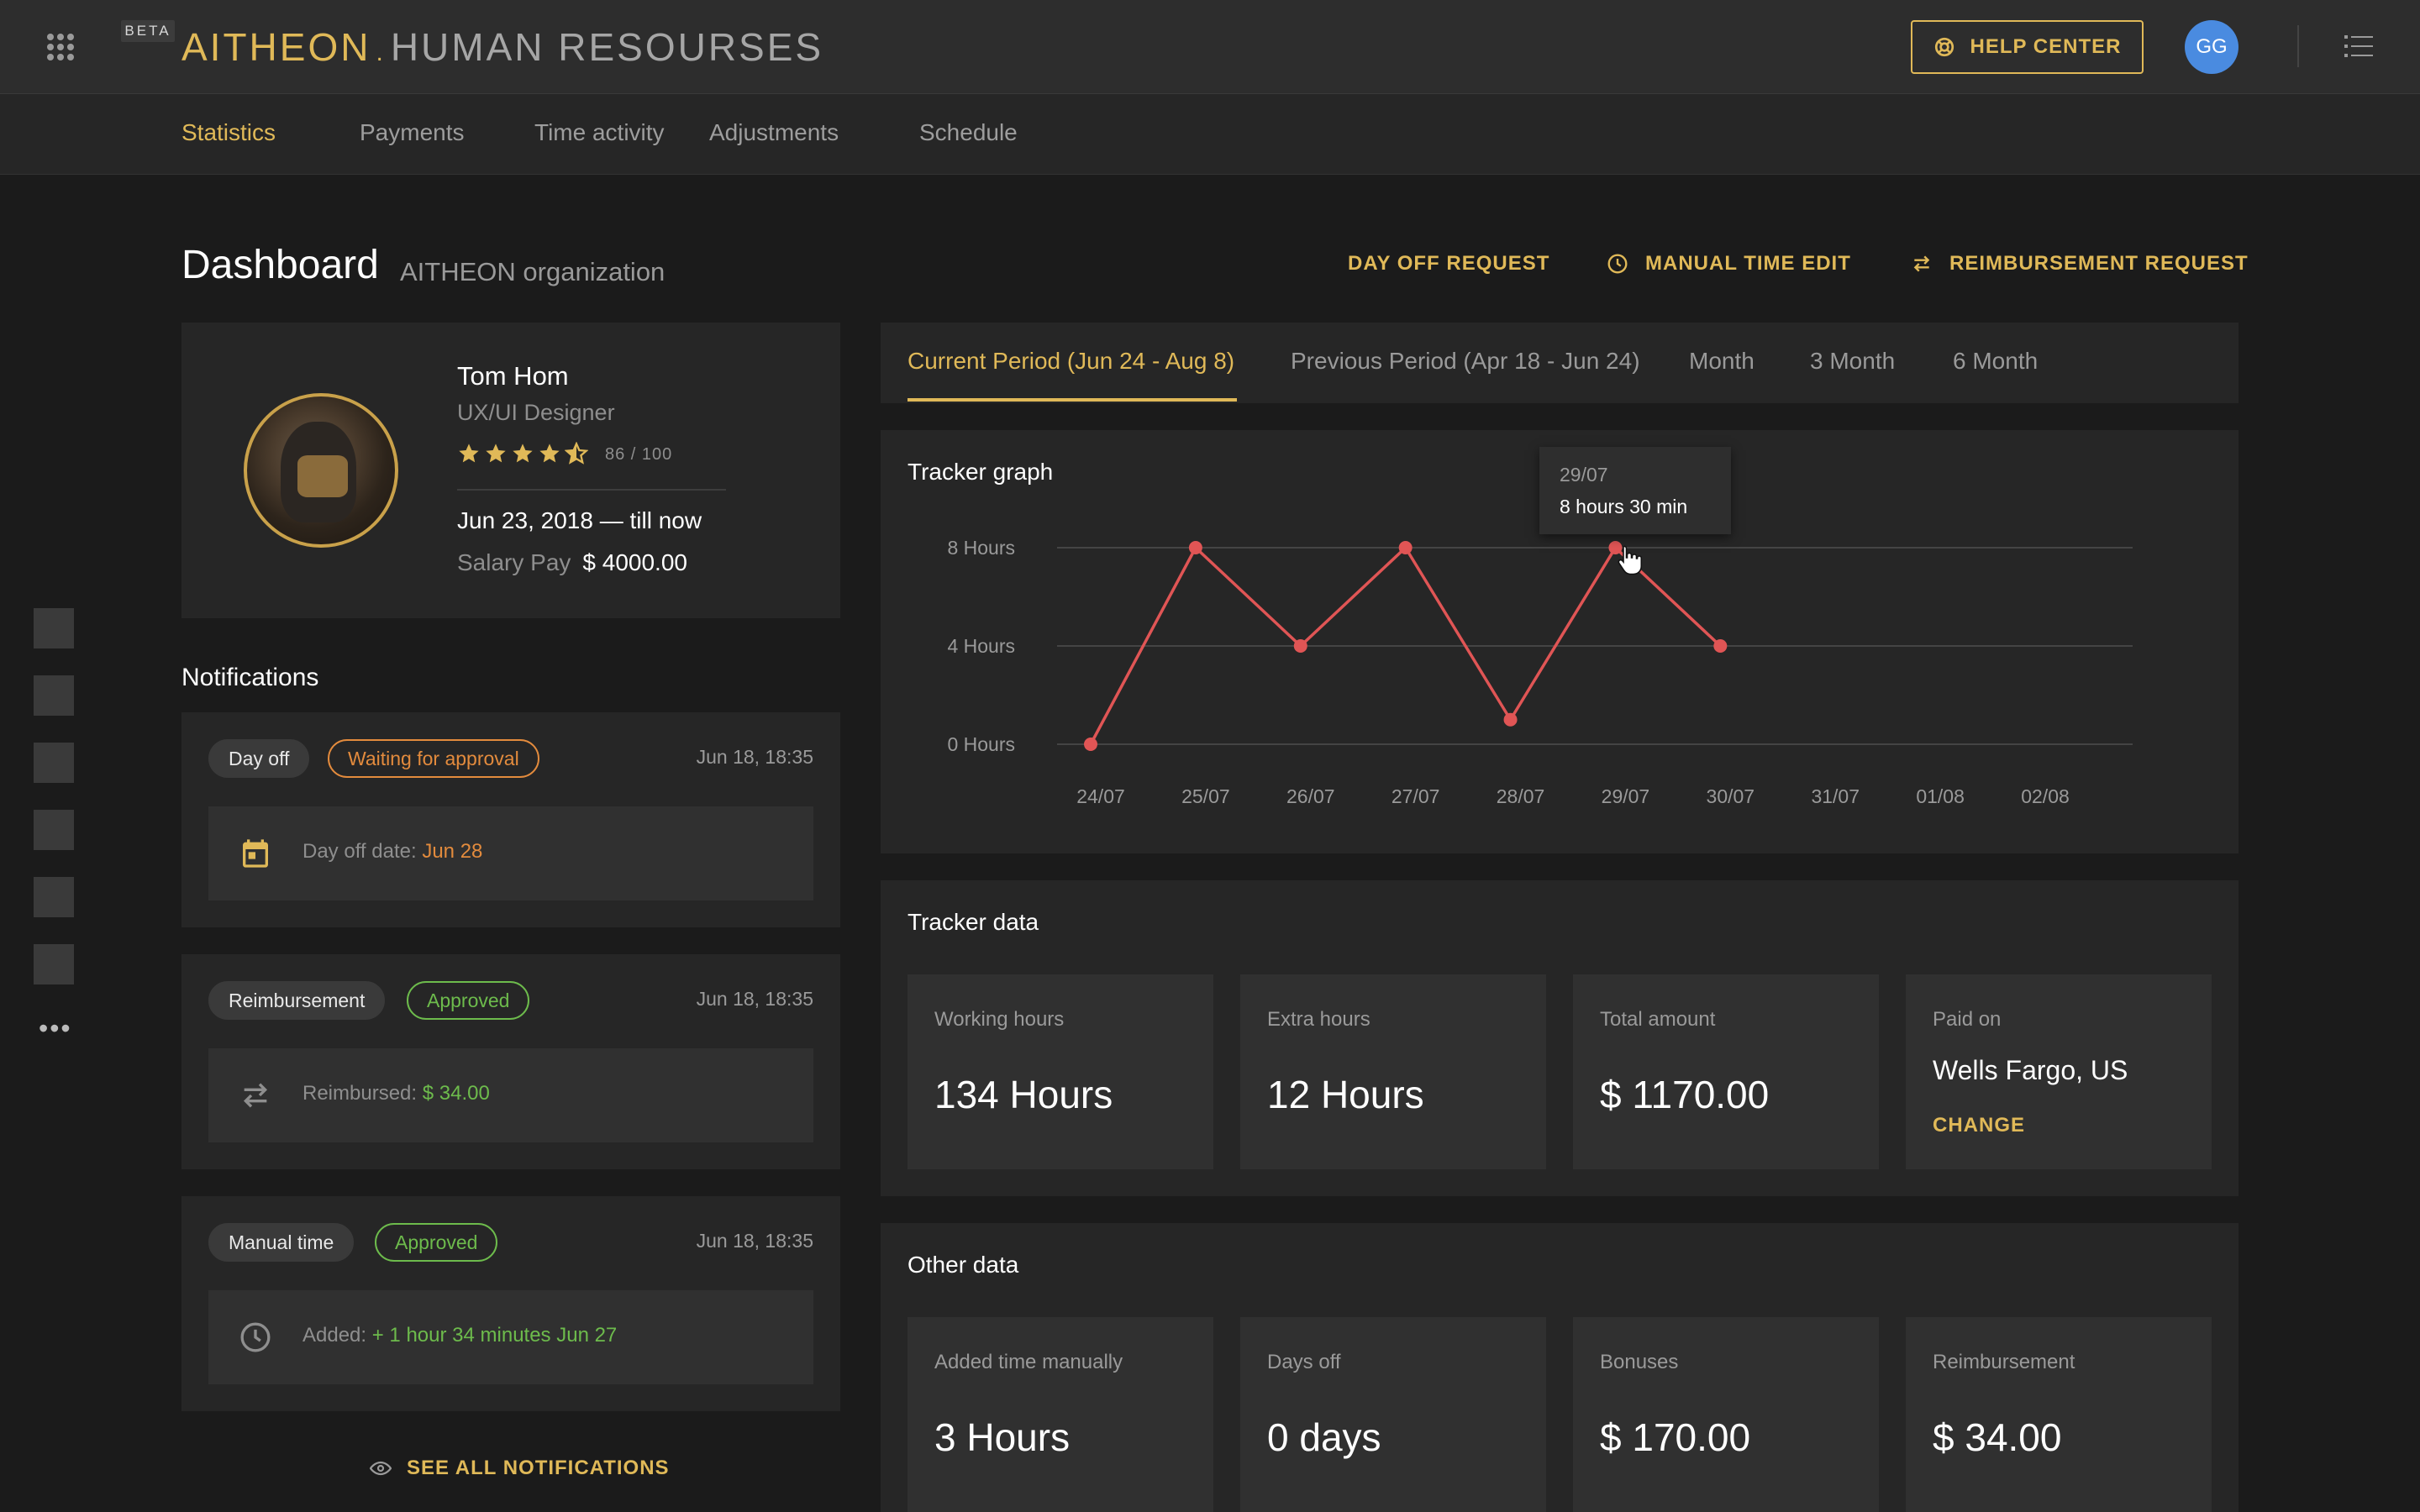 This screenshot has width=2420, height=1512. What do you see at coordinates (456, 1093) in the screenshot?
I see `detail-value: $ 34.00` at bounding box center [456, 1093].